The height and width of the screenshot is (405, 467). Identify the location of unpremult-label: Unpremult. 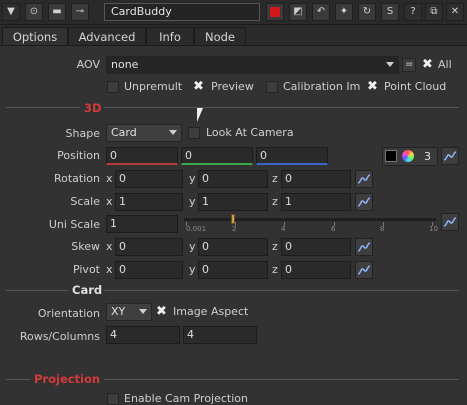
(153, 86).